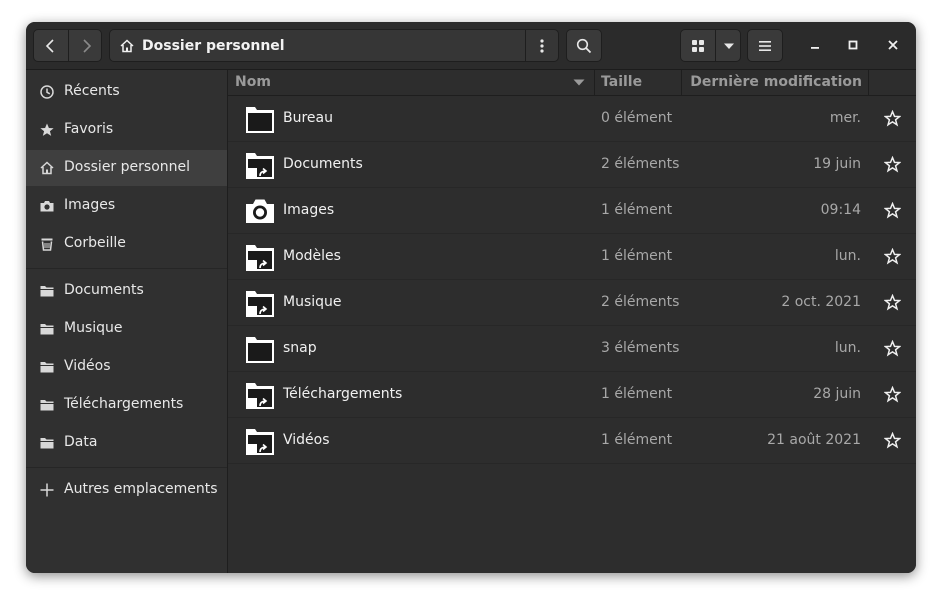 This screenshot has height=602, width=942. Describe the element at coordinates (572, 303) in the screenshot. I see `file-row: Musique 2 éléments 2 oct. 2021` at that location.